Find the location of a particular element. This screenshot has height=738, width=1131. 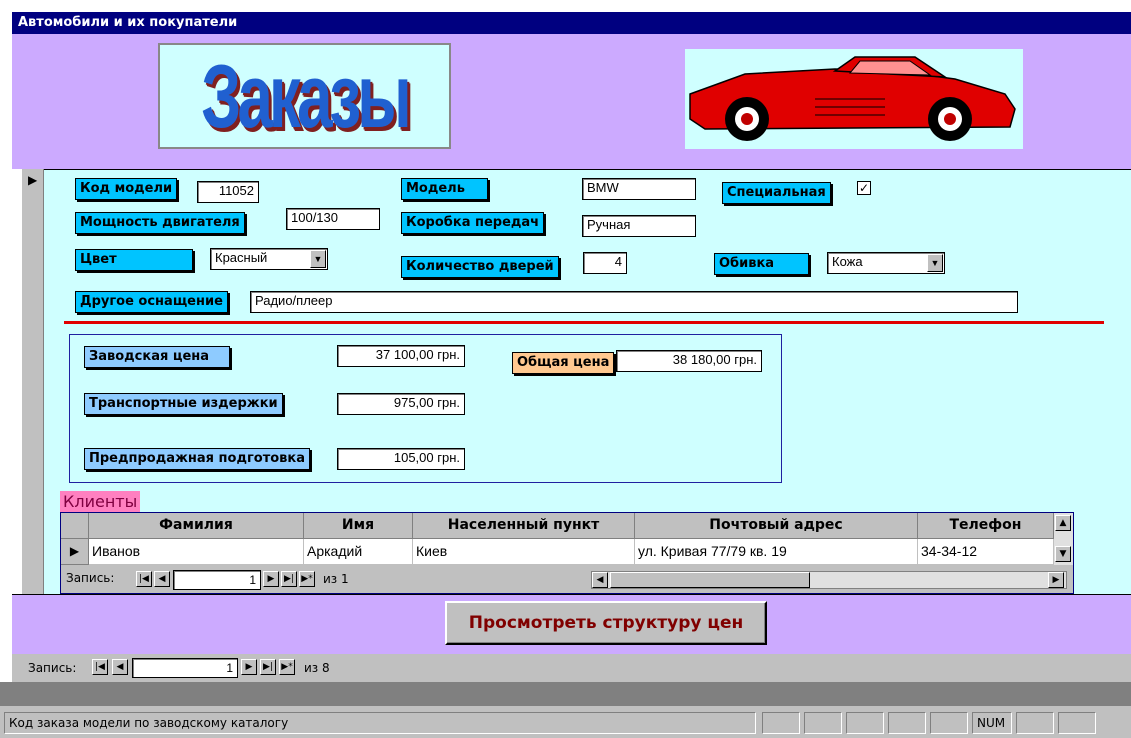

main-record-count: из 8 is located at coordinates (317, 668).